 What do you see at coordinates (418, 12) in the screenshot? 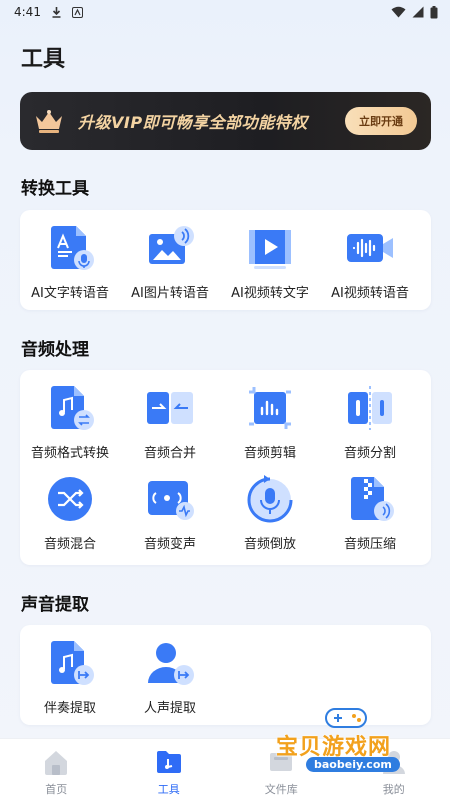
I see `signal-icon` at bounding box center [418, 12].